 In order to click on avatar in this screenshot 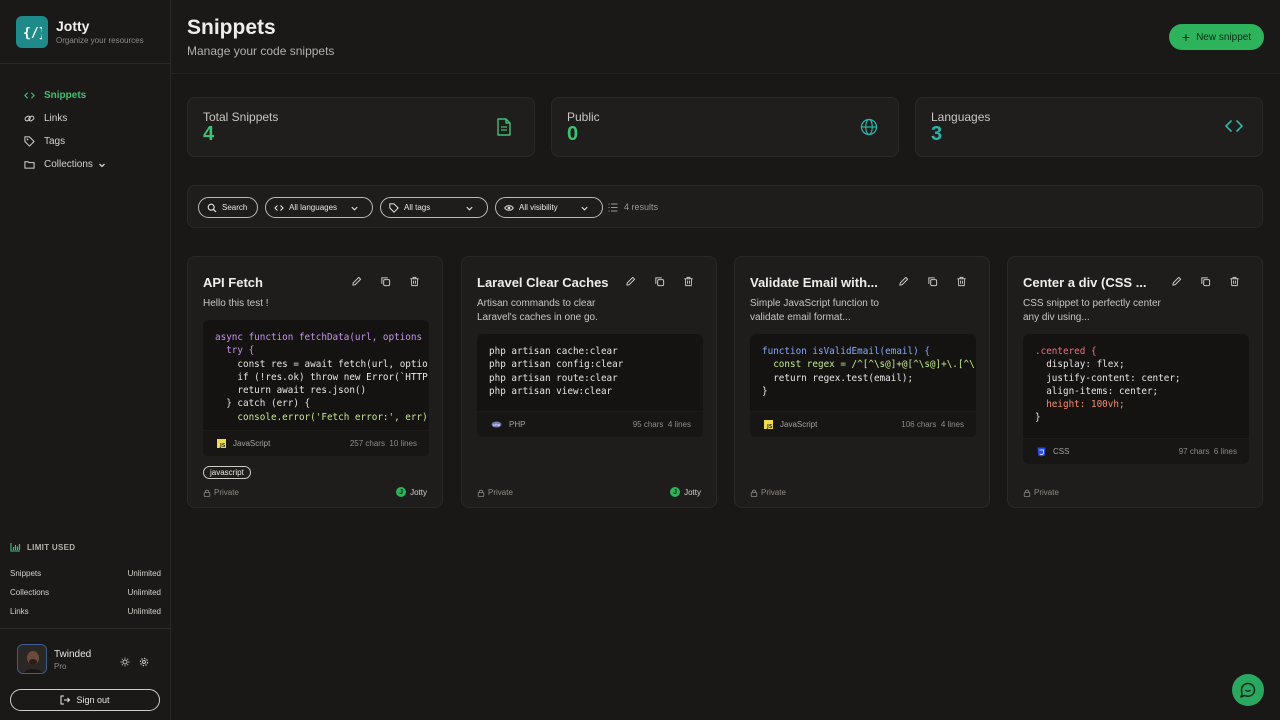, I will do `click(32, 659)`.